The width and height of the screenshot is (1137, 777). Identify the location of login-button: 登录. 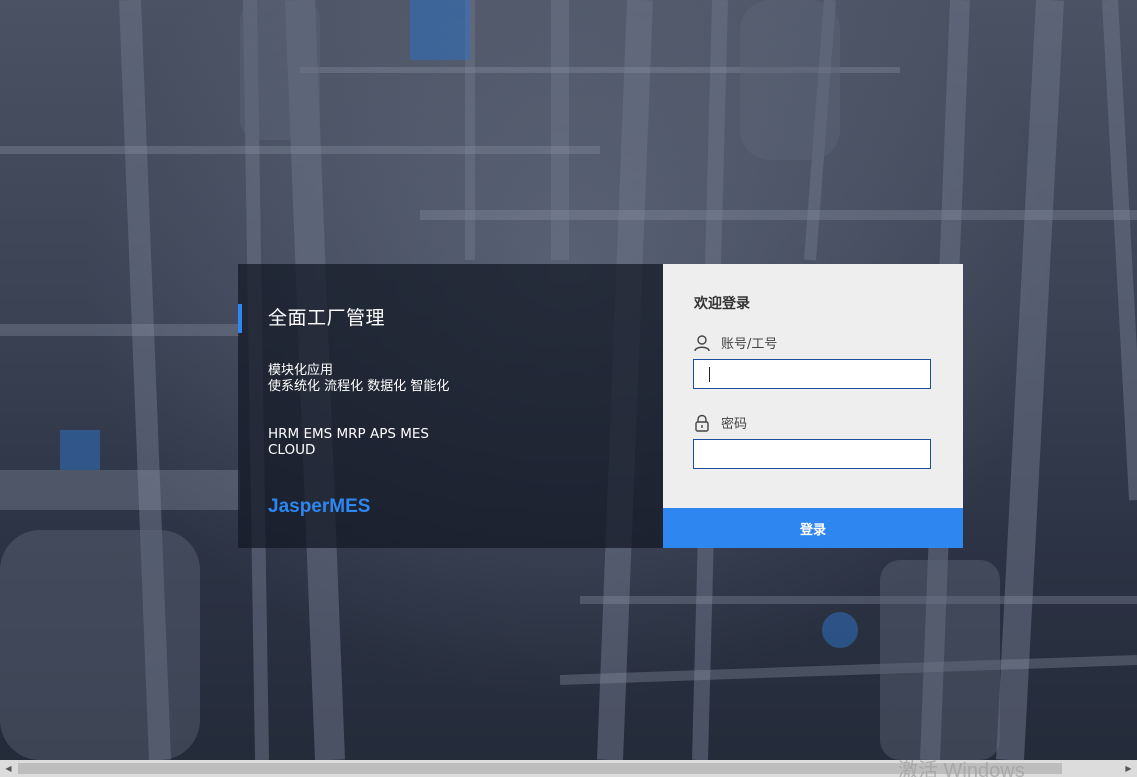
(813, 528).